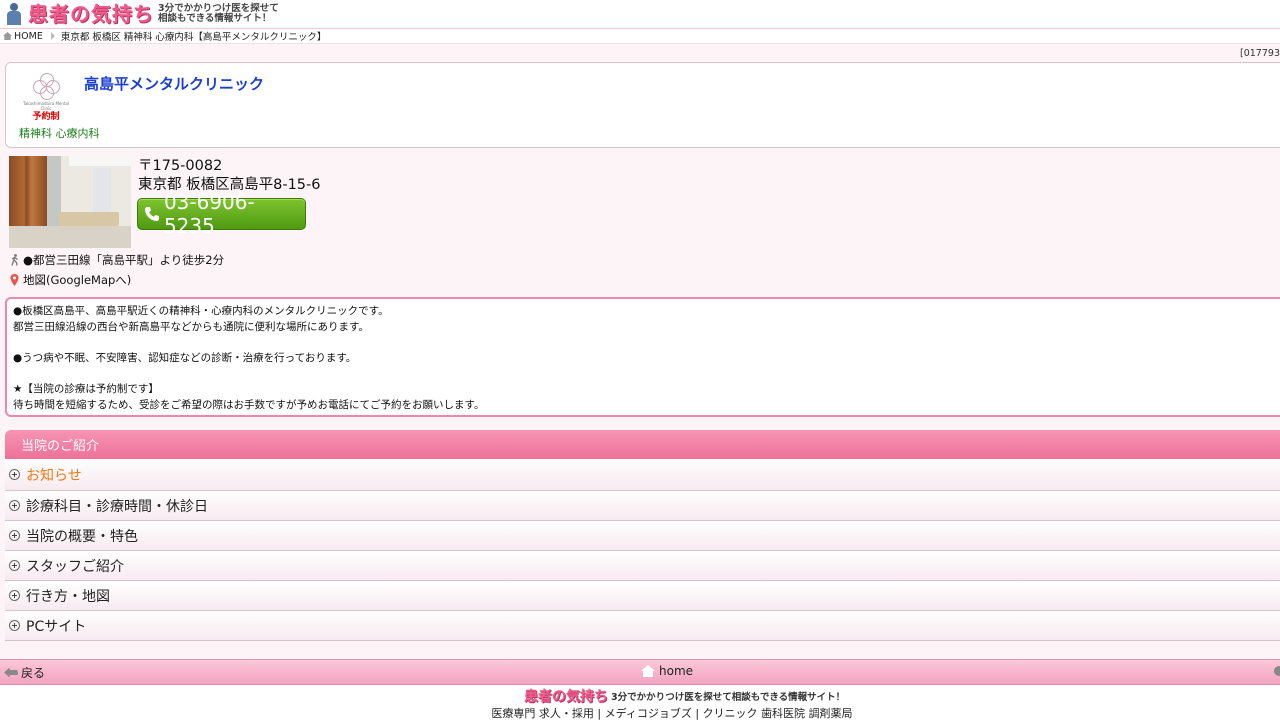  What do you see at coordinates (180, 166) in the screenshot?
I see `postal-code: 〒175-0082` at bounding box center [180, 166].